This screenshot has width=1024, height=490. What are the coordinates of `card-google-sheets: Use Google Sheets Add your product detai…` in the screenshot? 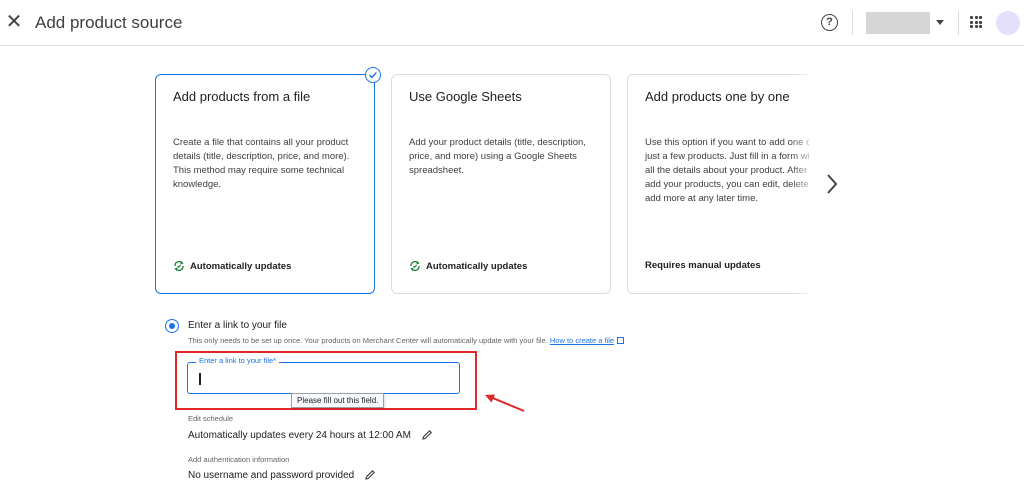 It's located at (501, 184).